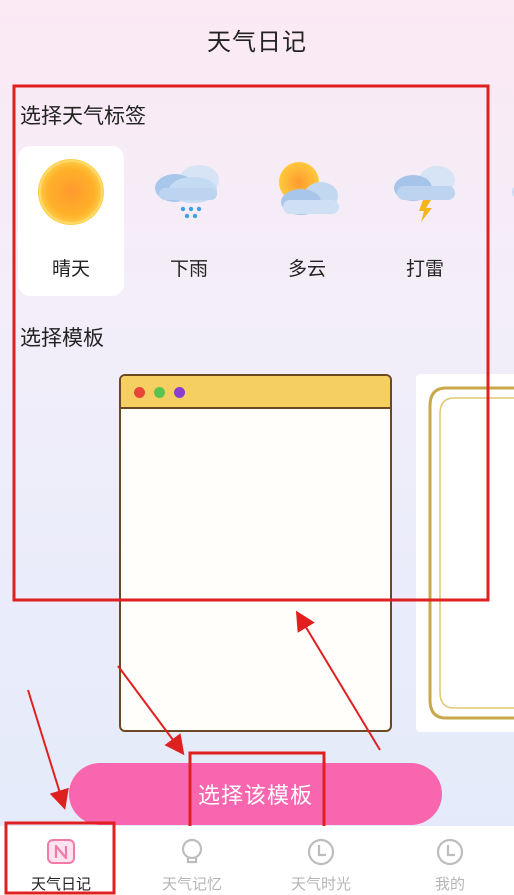  Describe the element at coordinates (255, 392) in the screenshot. I see `template-title-bar` at that location.